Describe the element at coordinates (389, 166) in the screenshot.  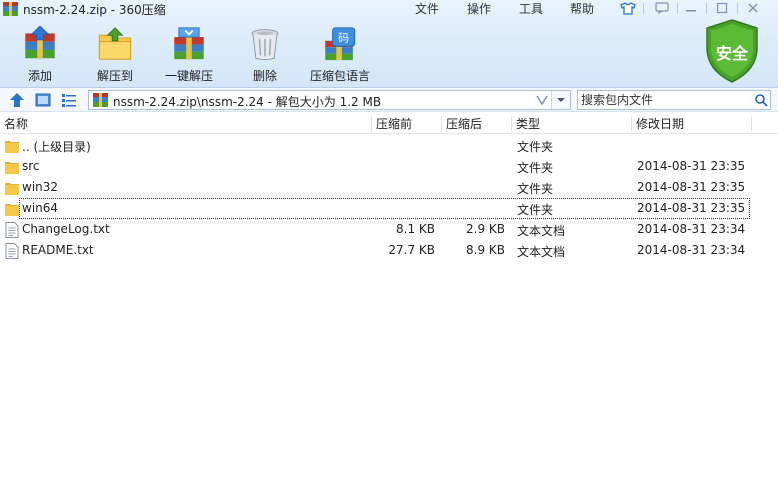
I see `file-row: src 文件夹 2014-08-31 23:35` at that location.